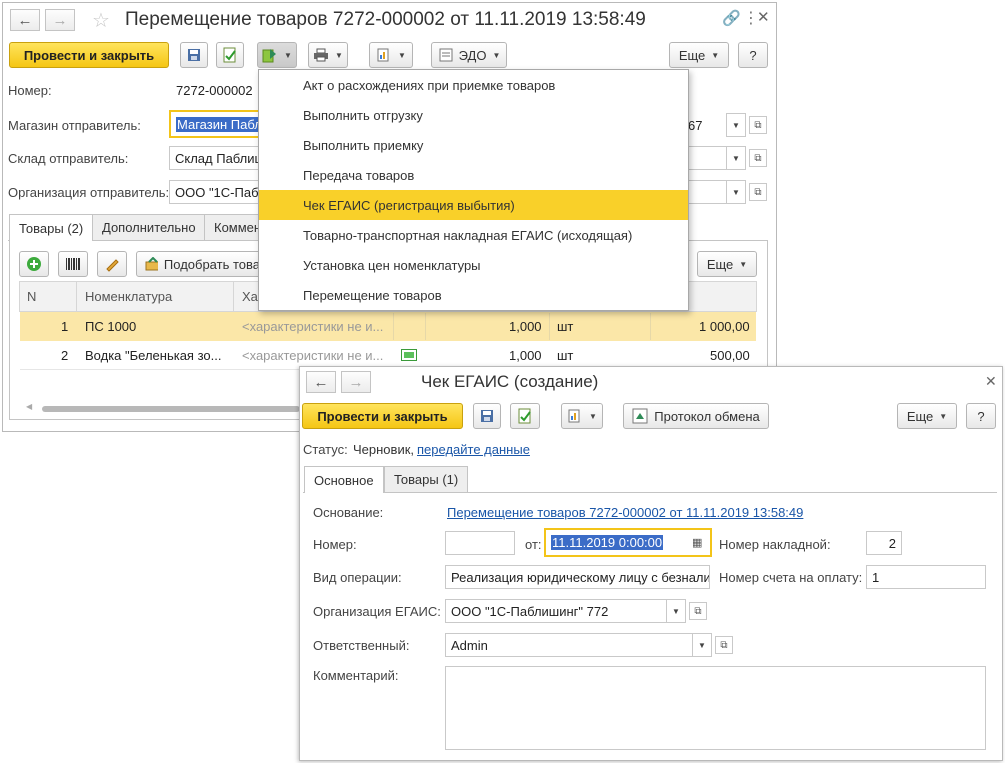 This screenshot has width=1005, height=763. Describe the element at coordinates (473, 145) in the screenshot. I see `menu-item-acceptance: Выполнить приемку` at that location.